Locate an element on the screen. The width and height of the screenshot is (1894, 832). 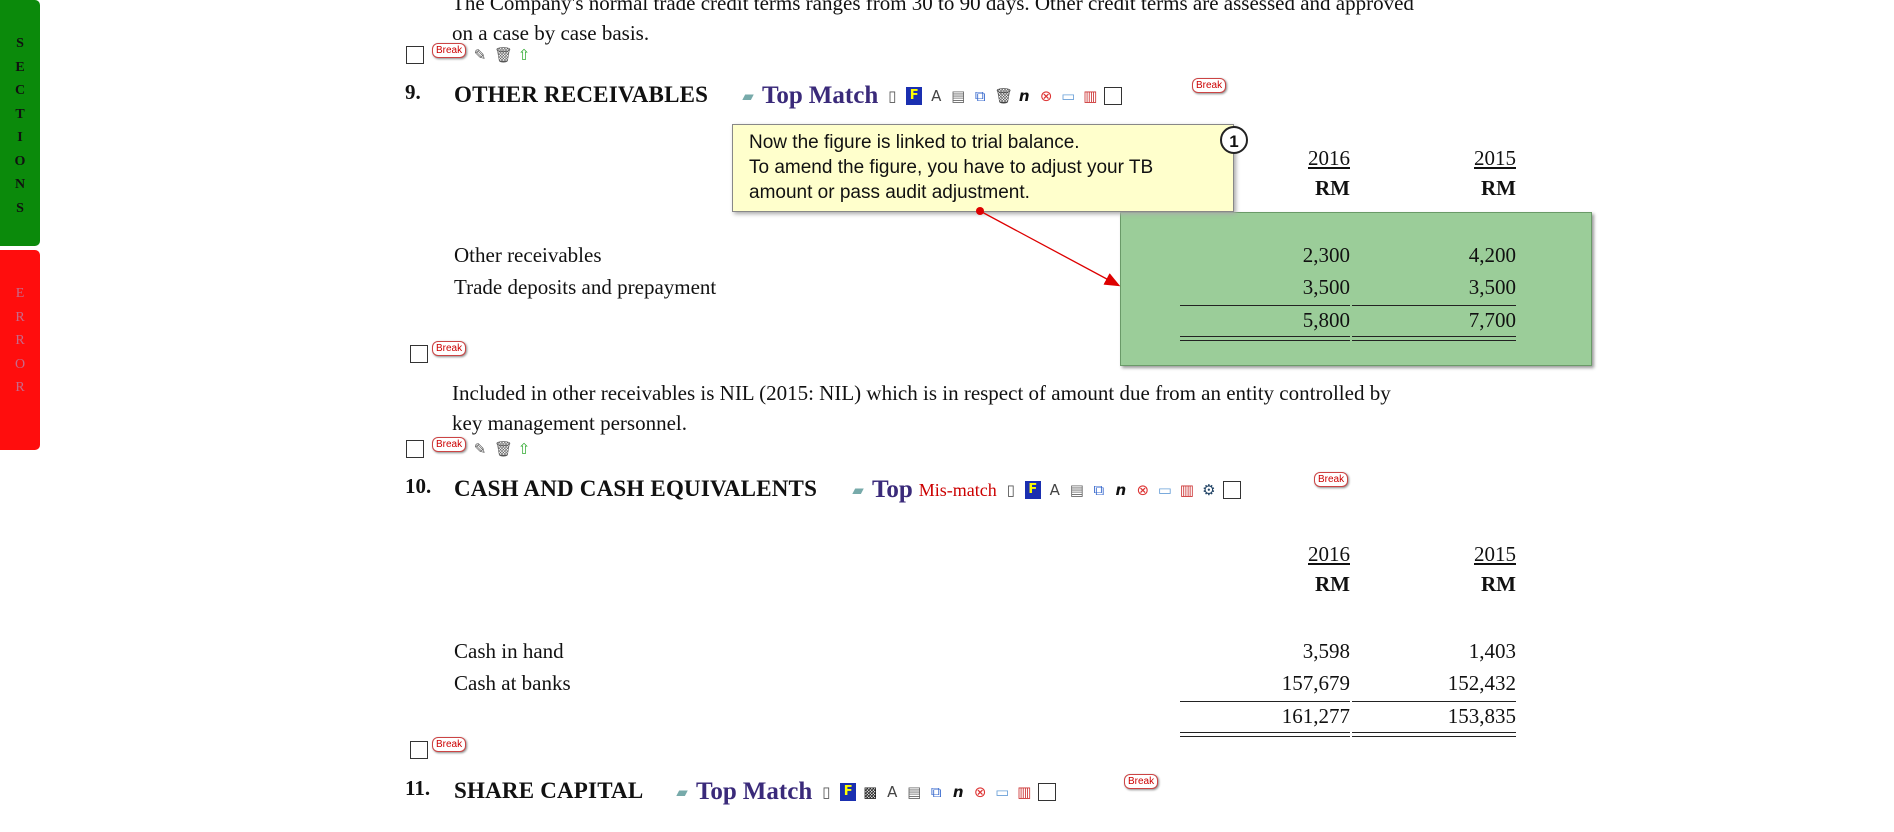
value-2016: 157,679 is located at coordinates (1275, 683).